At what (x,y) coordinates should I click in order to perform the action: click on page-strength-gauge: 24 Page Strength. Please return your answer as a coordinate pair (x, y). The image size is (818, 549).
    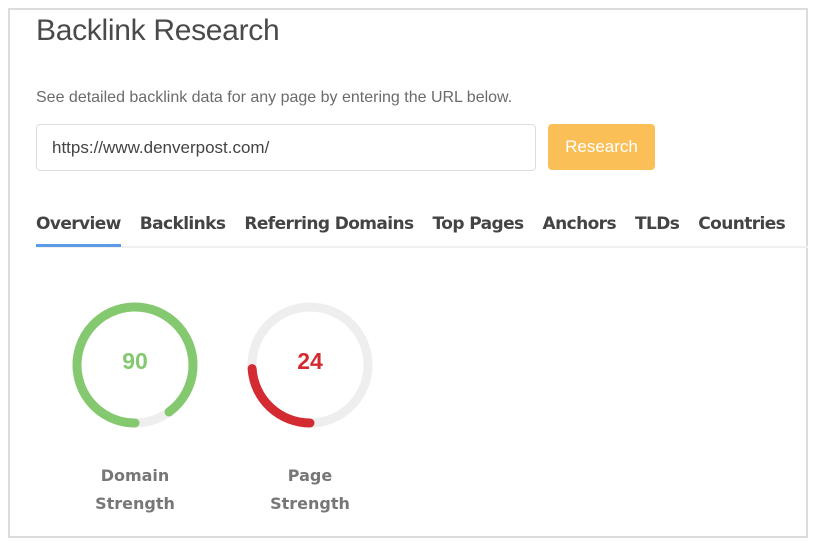
    Looking at the image, I should click on (310, 409).